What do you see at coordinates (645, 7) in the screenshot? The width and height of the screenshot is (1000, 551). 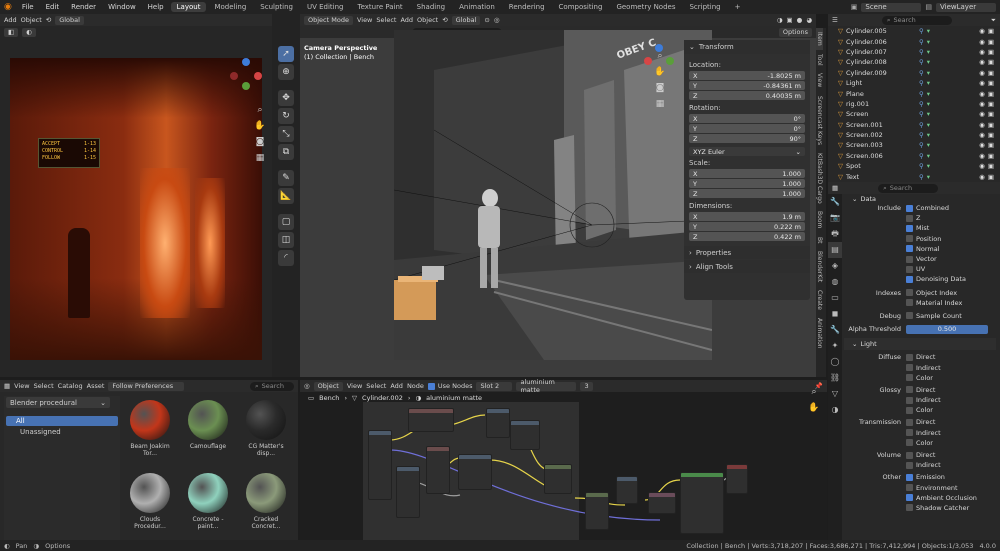 I see `tab-geometry-nodes: Geometry Nodes` at bounding box center [645, 7].